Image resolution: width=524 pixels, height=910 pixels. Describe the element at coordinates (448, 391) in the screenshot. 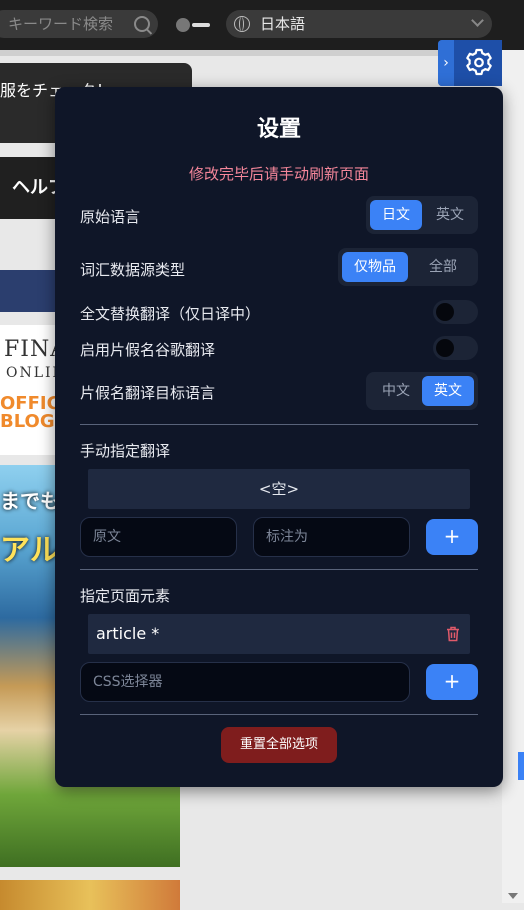

I see `katakana-target-option-en: 英文` at that location.